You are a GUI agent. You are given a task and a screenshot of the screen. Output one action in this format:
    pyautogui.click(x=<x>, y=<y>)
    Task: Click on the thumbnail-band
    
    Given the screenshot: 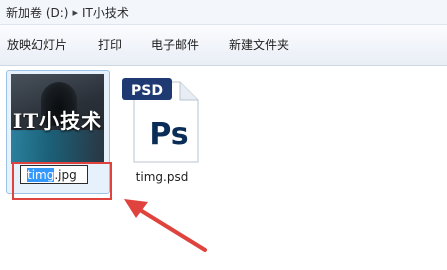 What is the action you would take?
    pyautogui.click(x=57, y=147)
    